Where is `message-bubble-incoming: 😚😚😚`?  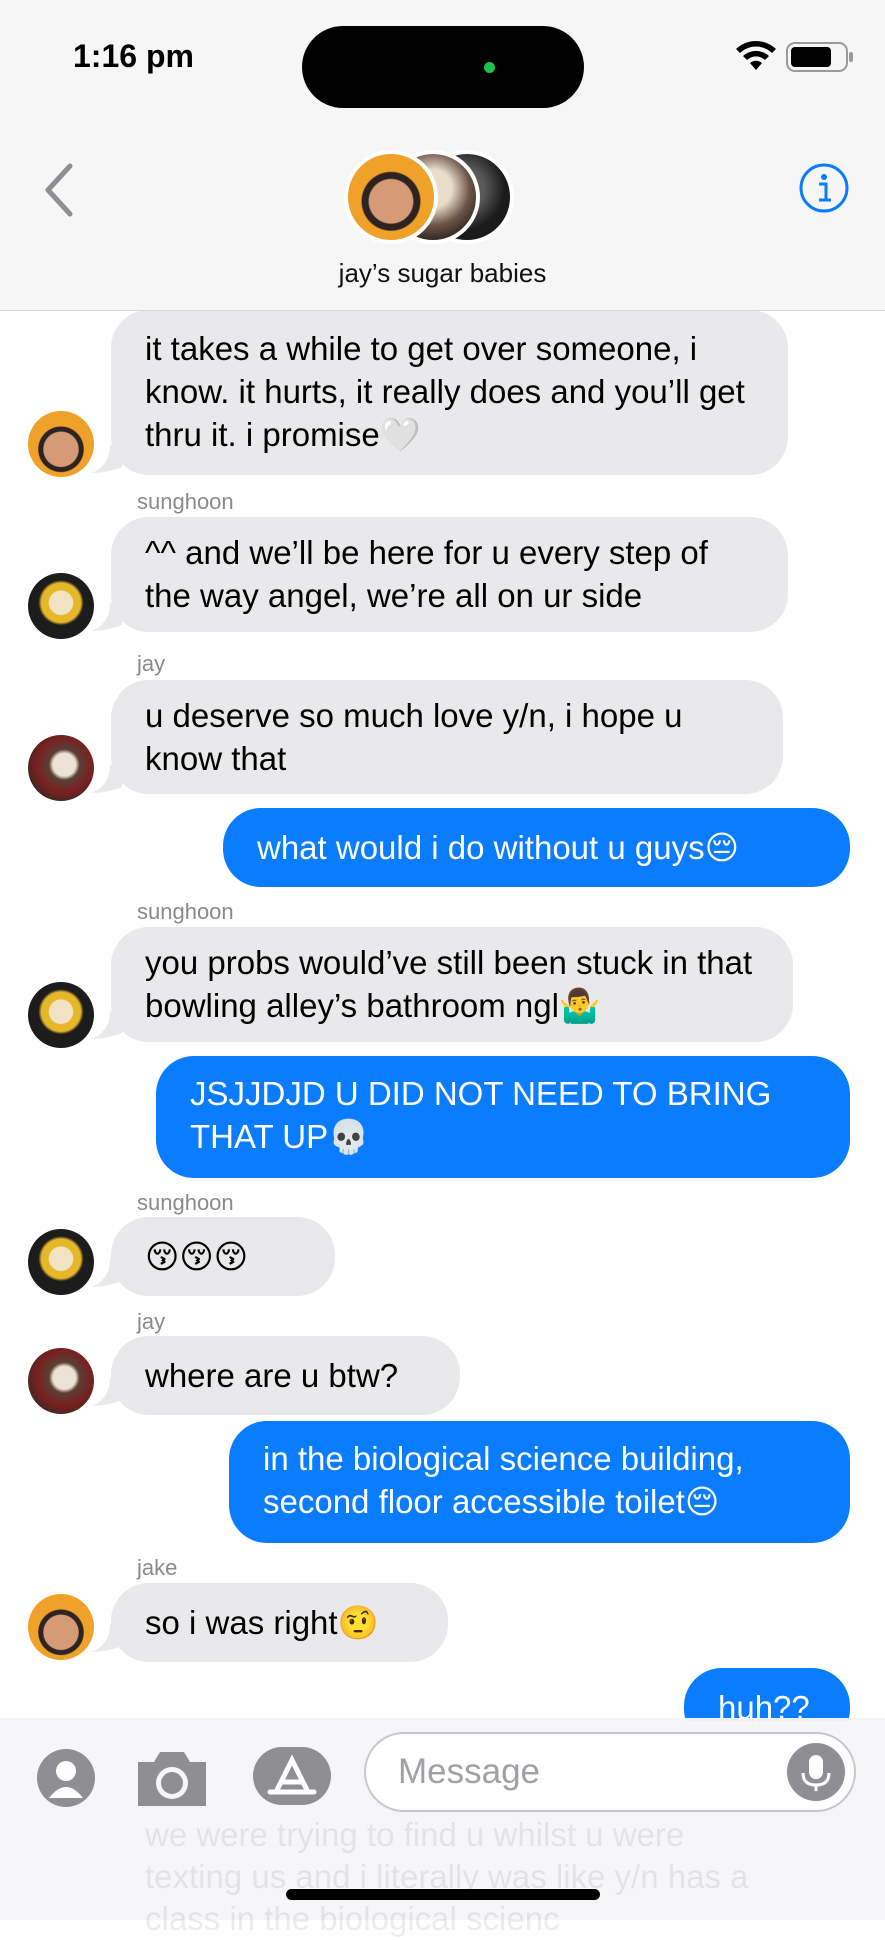 message-bubble-incoming: 😚😚😚 is located at coordinates (223, 1256).